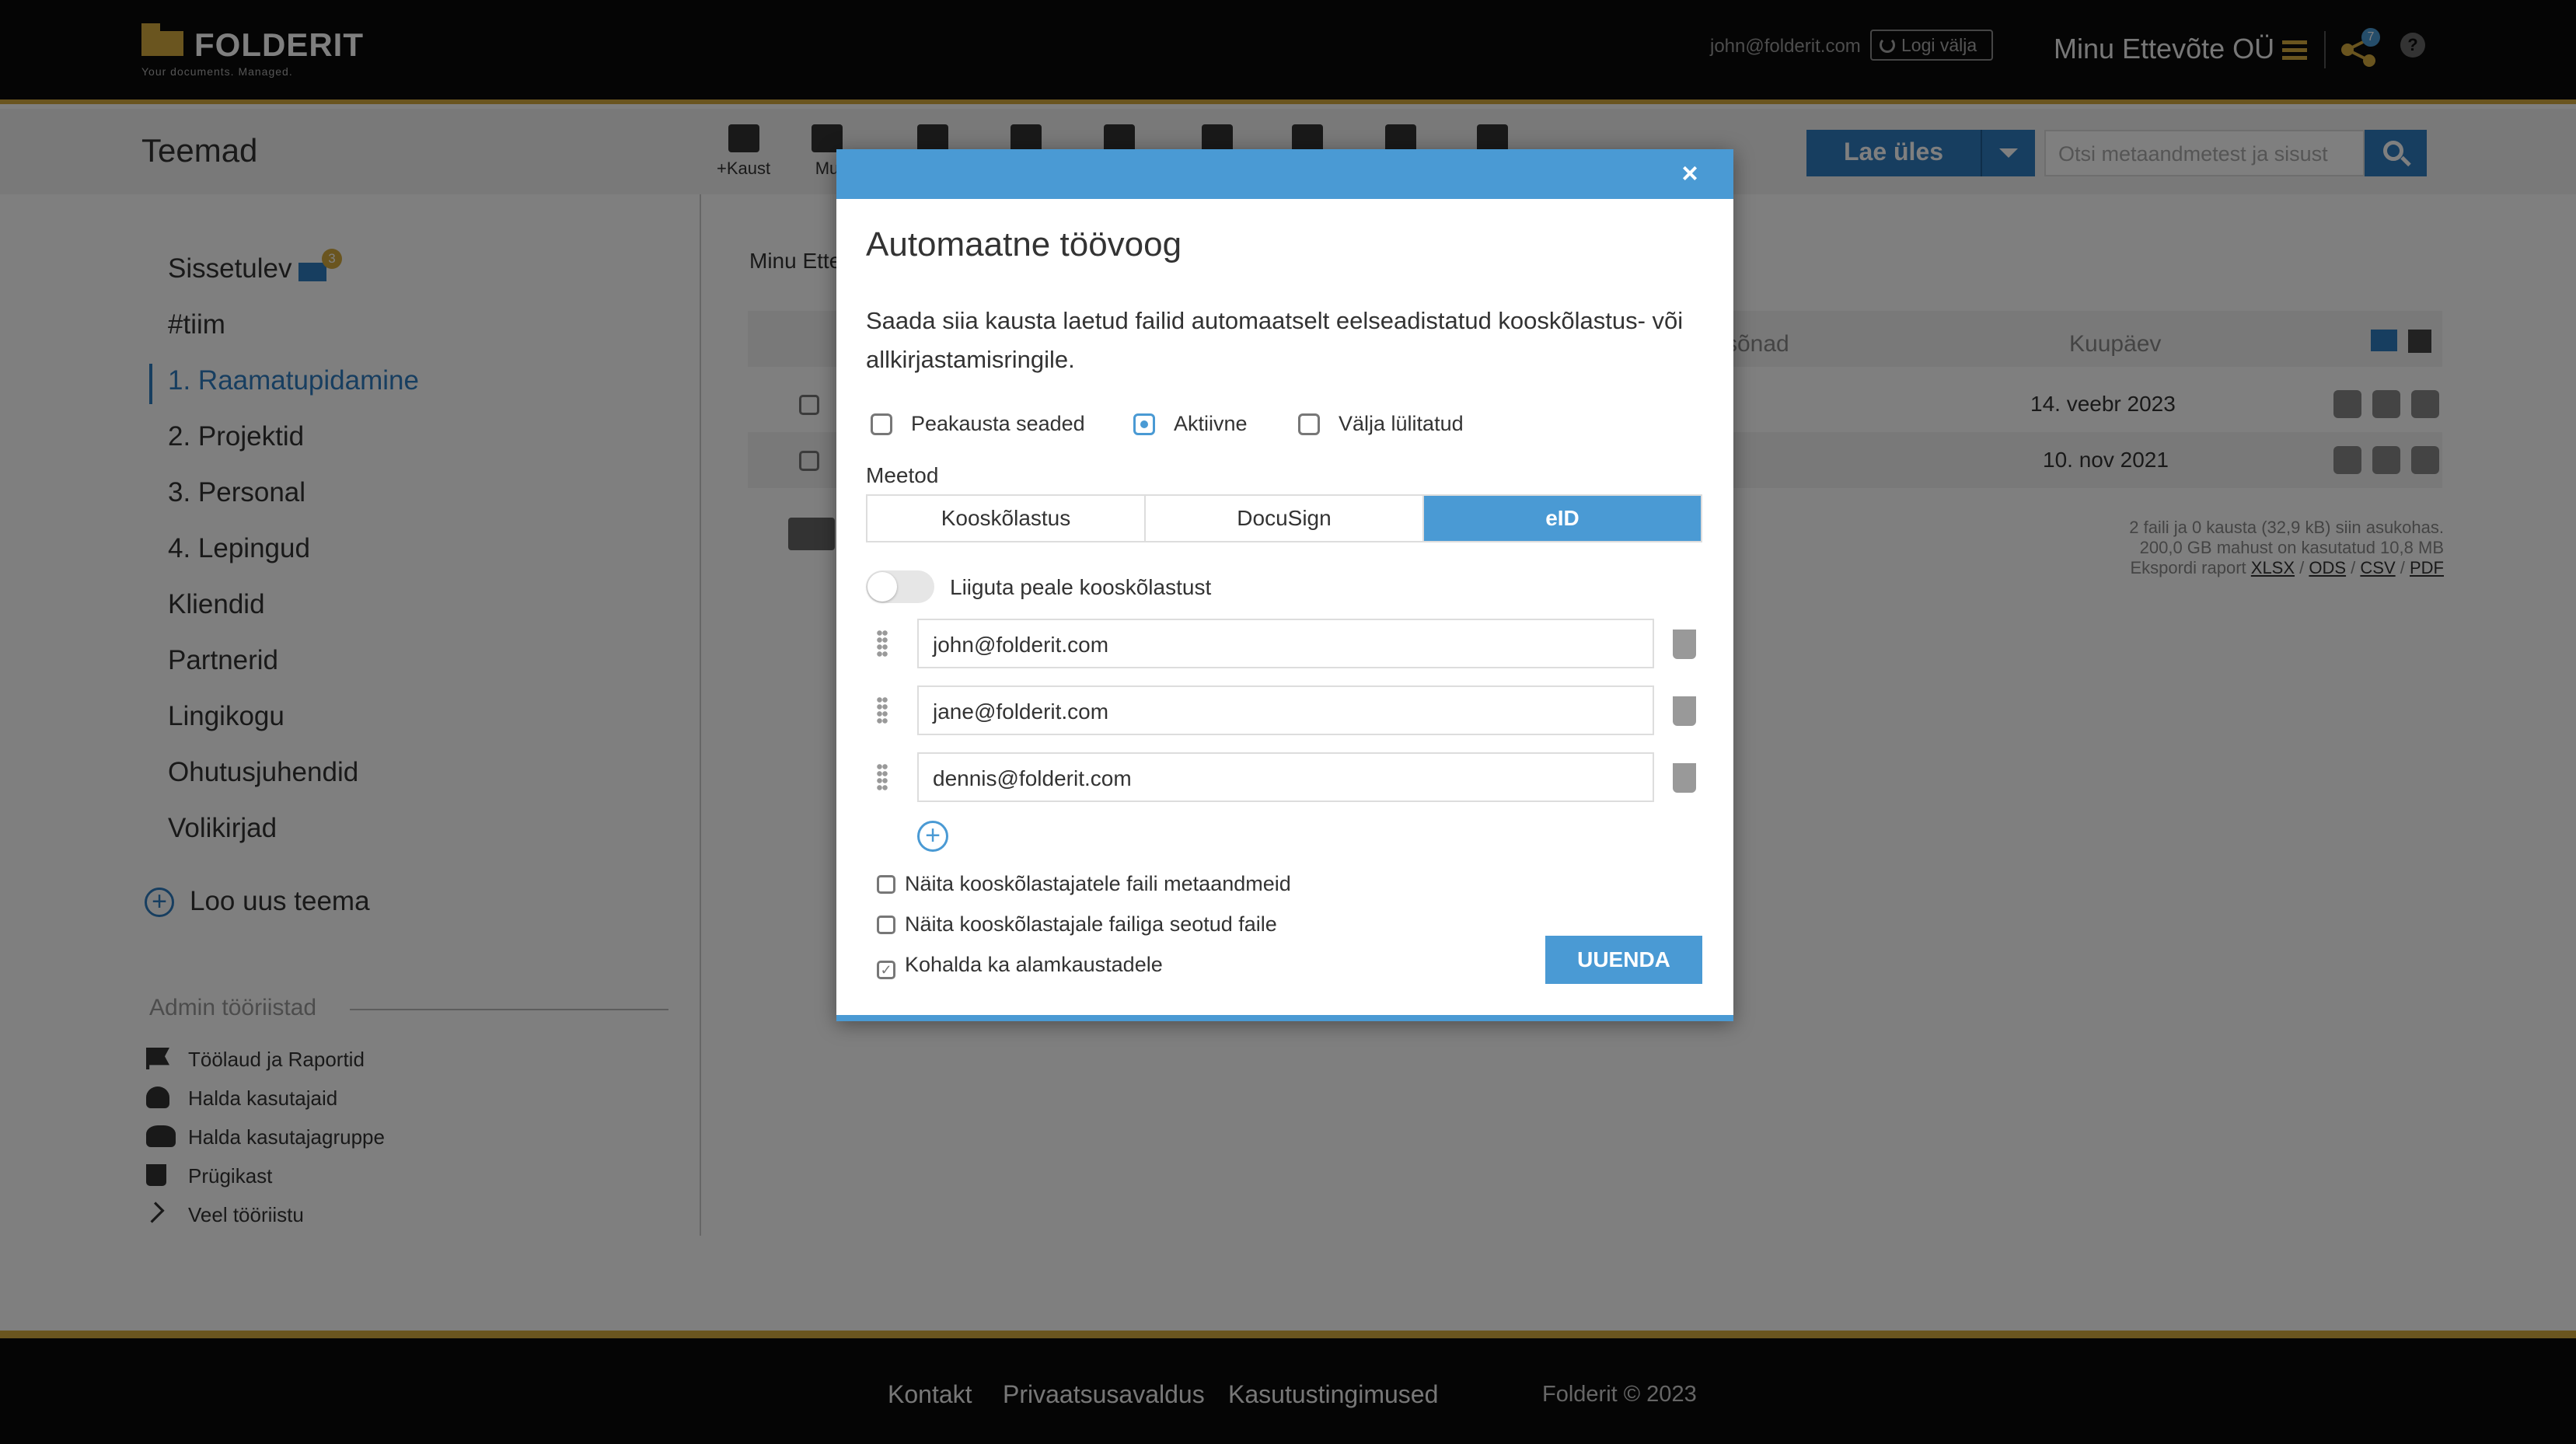 This screenshot has height=1444, width=2576. Describe the element at coordinates (1623, 960) in the screenshot. I see `update-button: UUENDA` at that location.